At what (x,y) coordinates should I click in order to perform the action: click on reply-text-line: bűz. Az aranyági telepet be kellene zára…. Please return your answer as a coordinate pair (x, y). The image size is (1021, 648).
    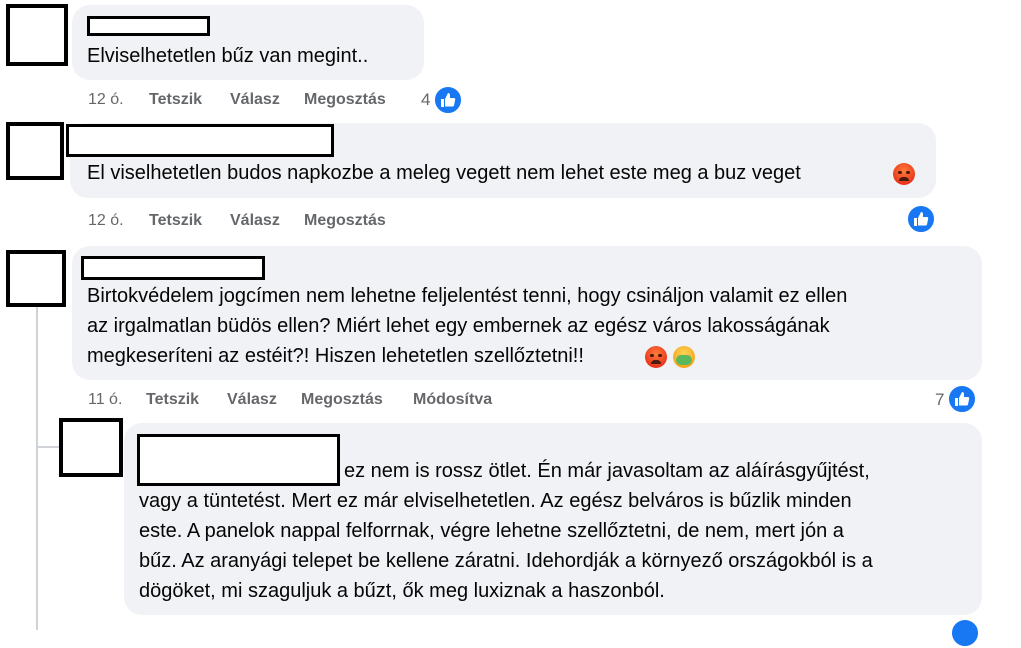
    Looking at the image, I should click on (506, 561).